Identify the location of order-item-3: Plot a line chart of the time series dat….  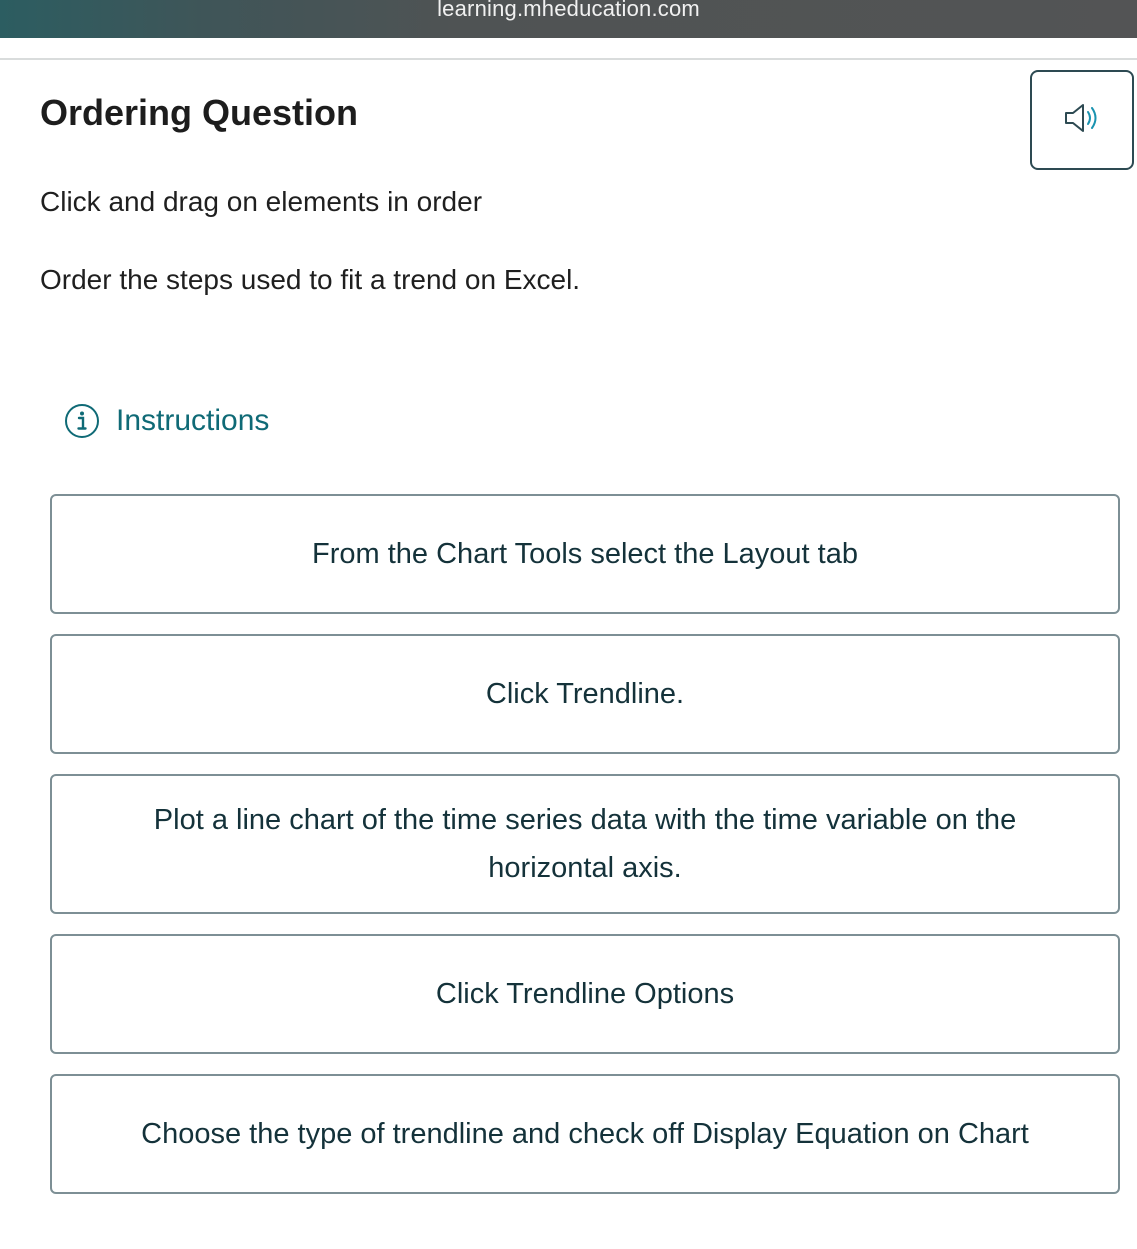
(585, 844).